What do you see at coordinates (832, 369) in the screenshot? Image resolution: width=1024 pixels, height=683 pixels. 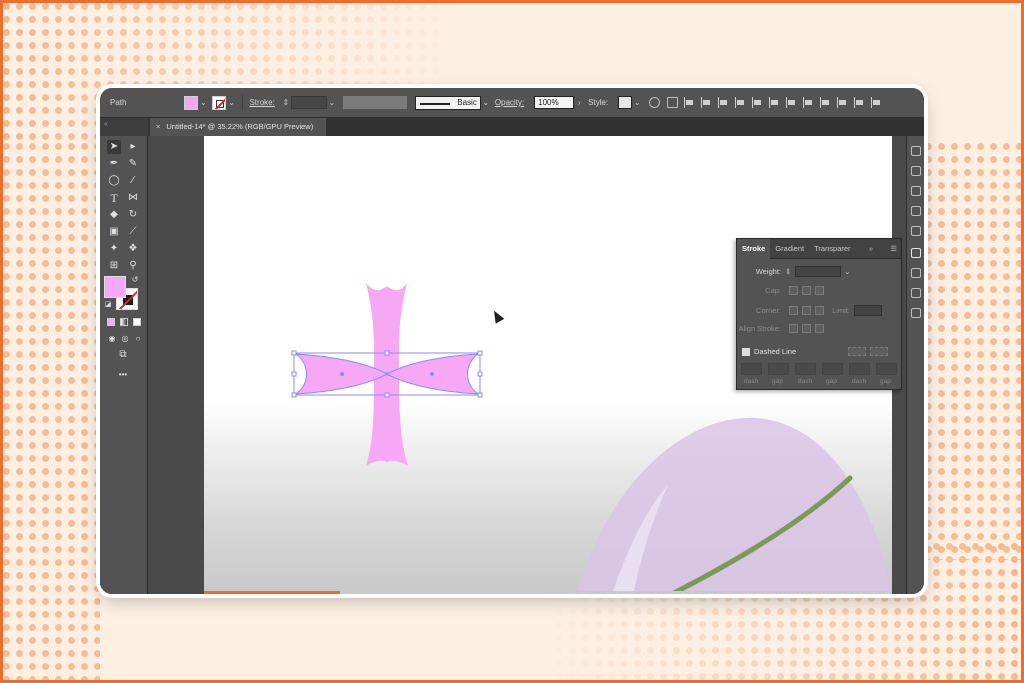 I see `gap-2-input` at bounding box center [832, 369].